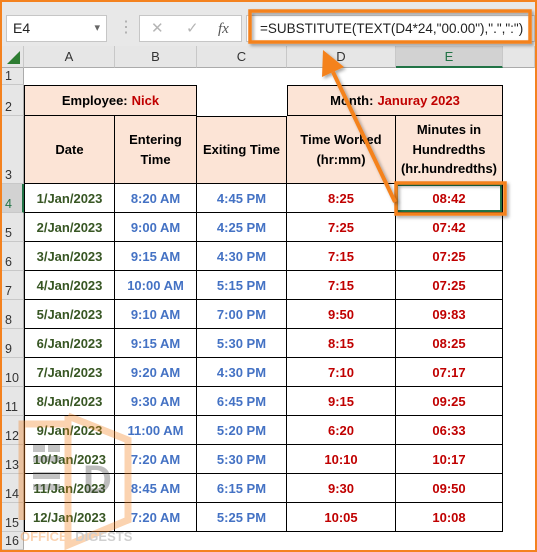 The image size is (537, 552). What do you see at coordinates (69, 198) in the screenshot?
I see `date-cell: 1/Jan/2023` at bounding box center [69, 198].